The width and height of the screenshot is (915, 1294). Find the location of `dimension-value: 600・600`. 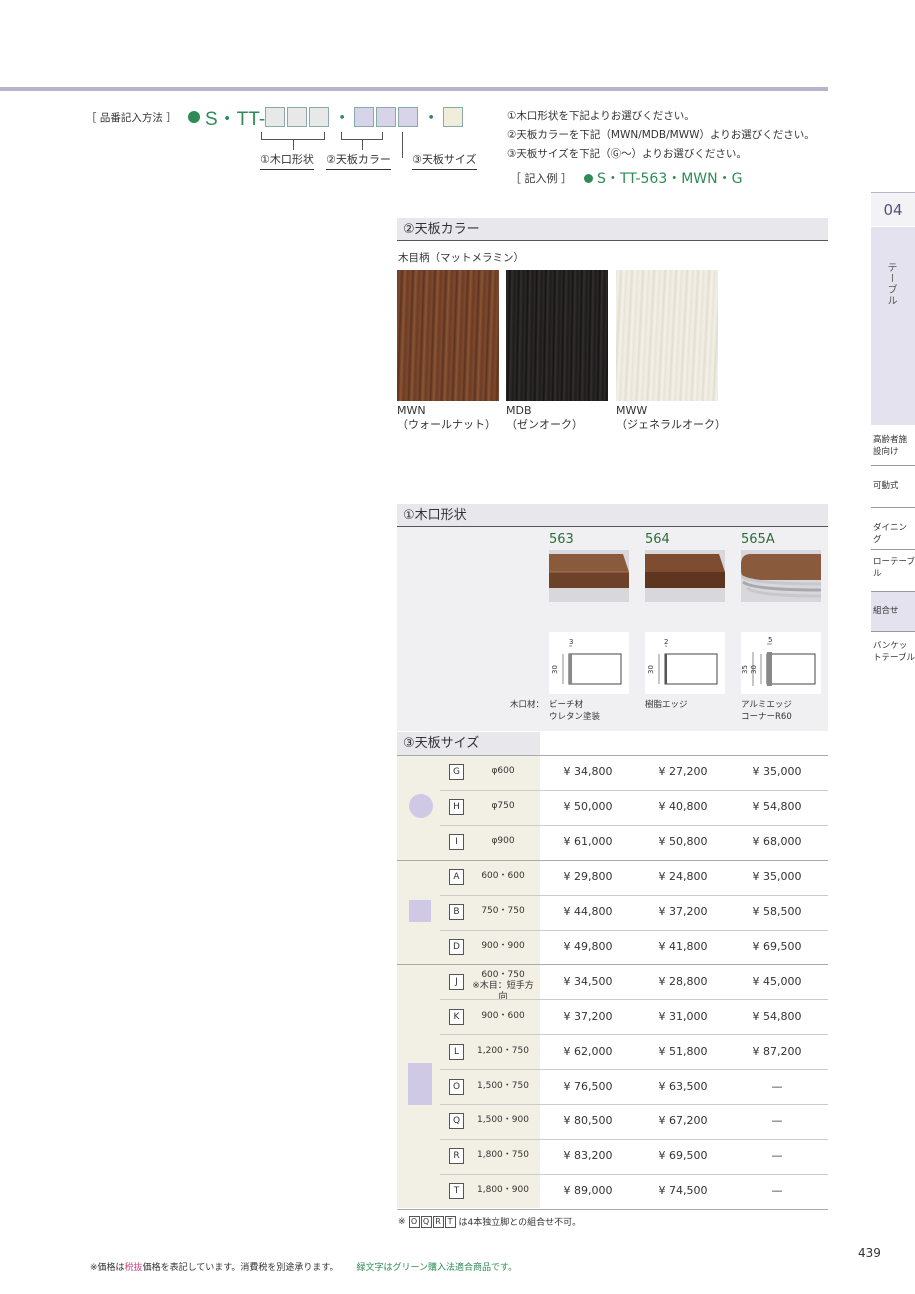

dimension-value: 600・600 is located at coordinates (503, 876).